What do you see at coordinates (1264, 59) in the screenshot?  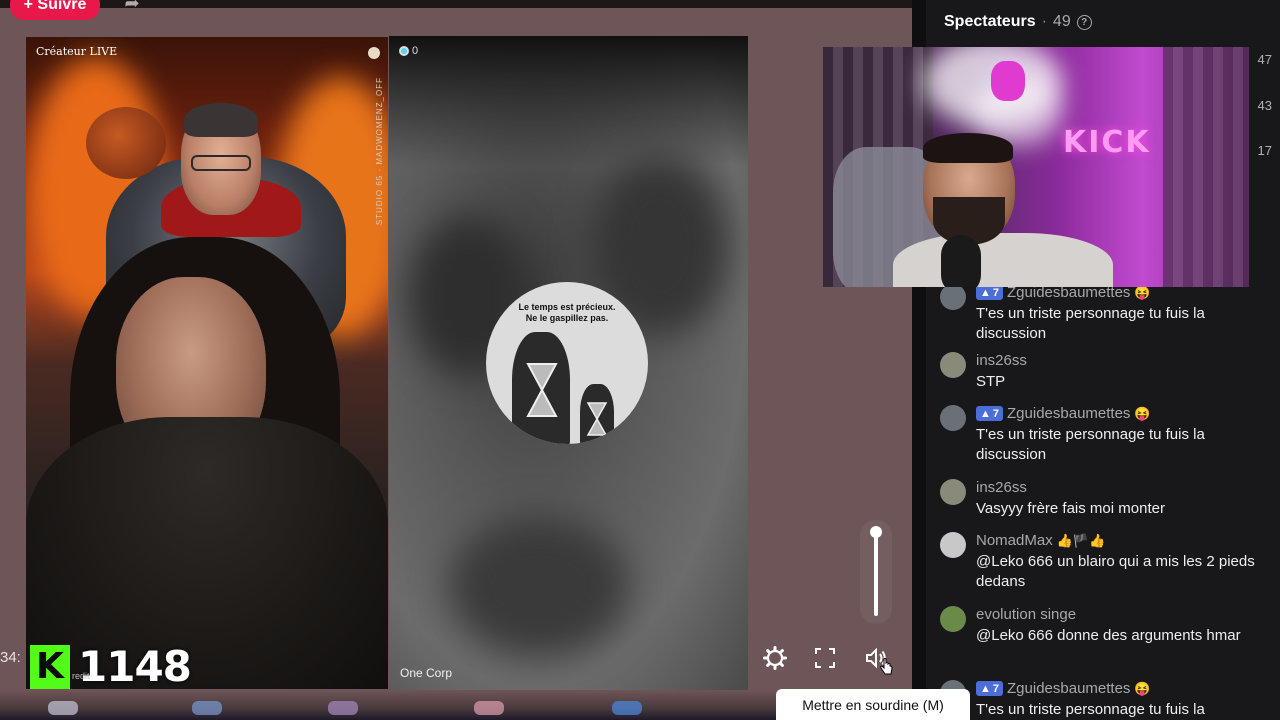 I see `side-number: 47` at bounding box center [1264, 59].